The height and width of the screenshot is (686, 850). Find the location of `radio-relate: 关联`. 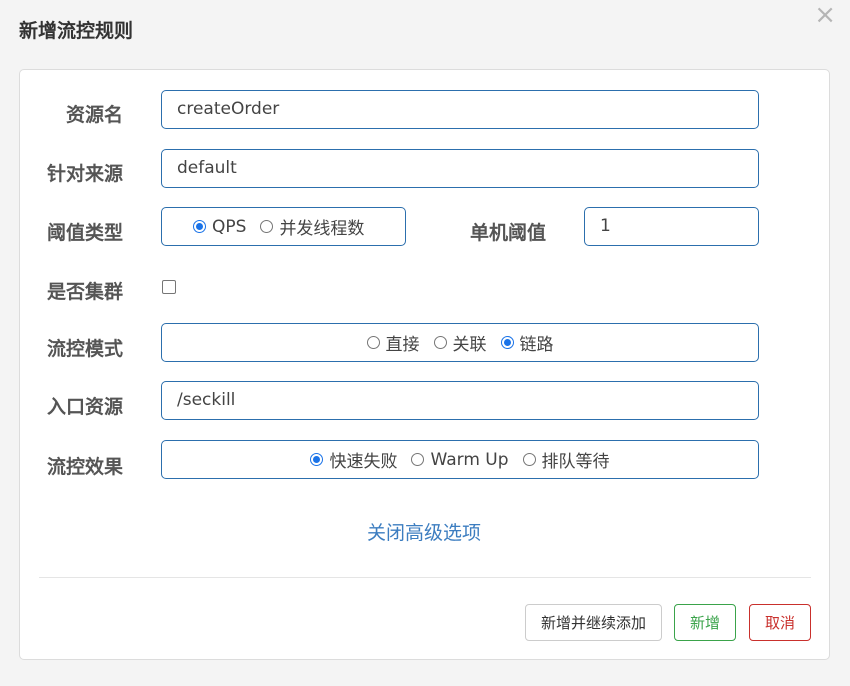

radio-relate: 关联 is located at coordinates (460, 342).